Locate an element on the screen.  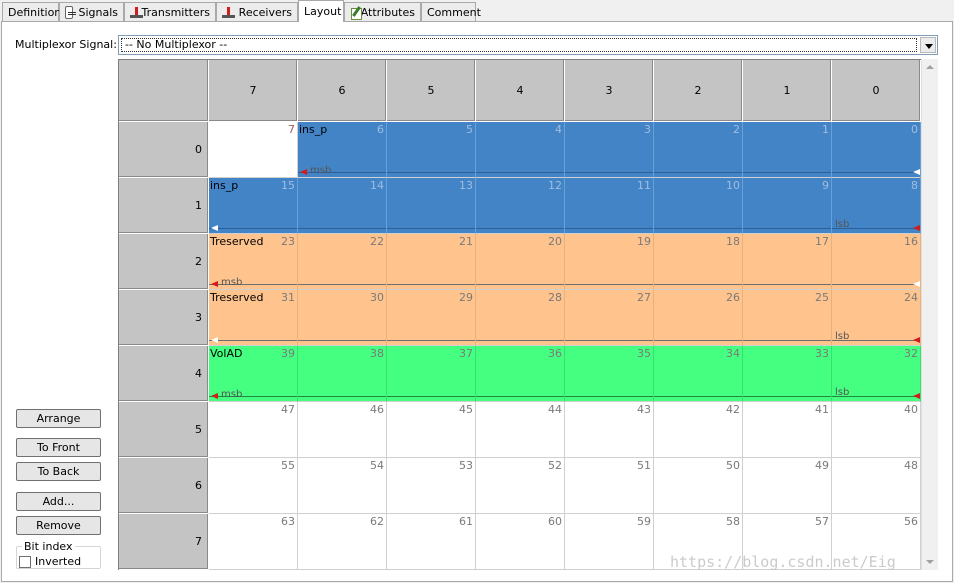
bit-cell: 62 is located at coordinates (342, 542).